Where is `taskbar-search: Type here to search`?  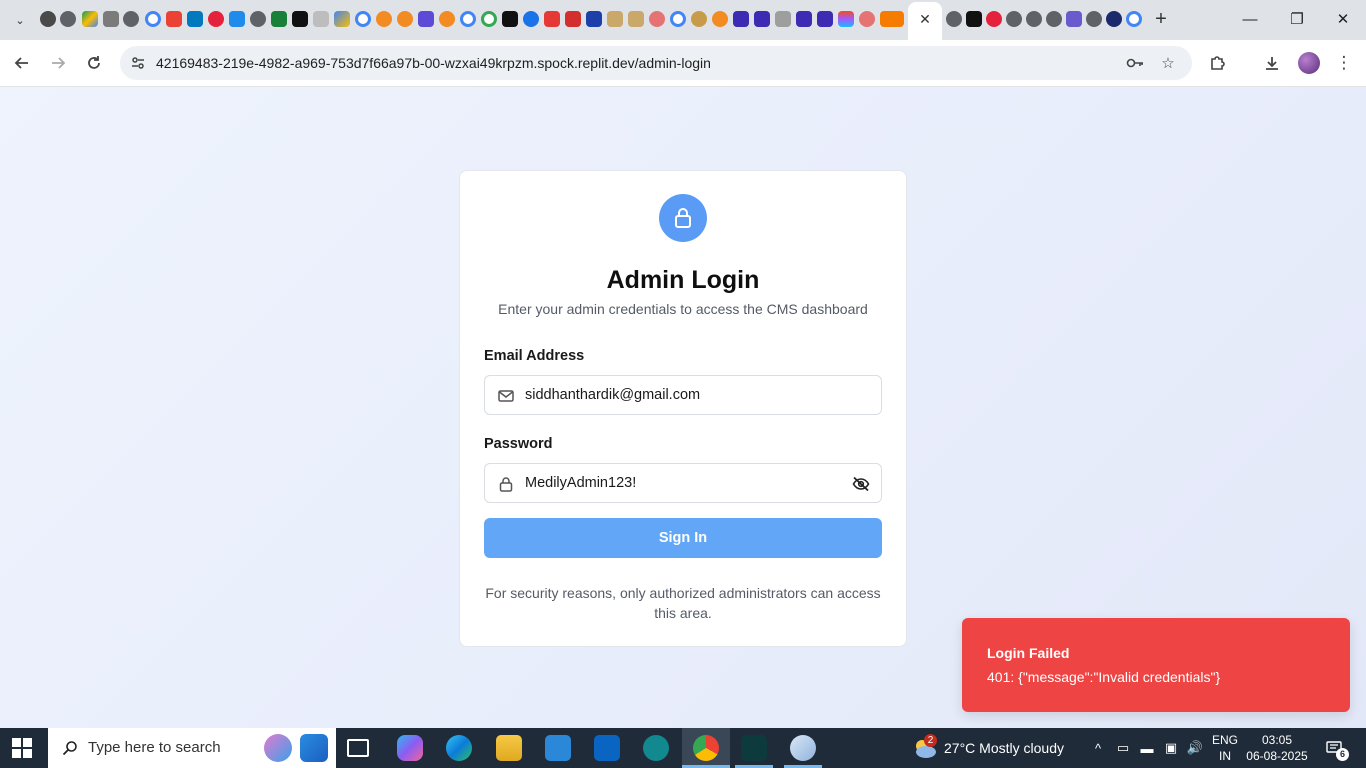 taskbar-search: Type here to search is located at coordinates (192, 748).